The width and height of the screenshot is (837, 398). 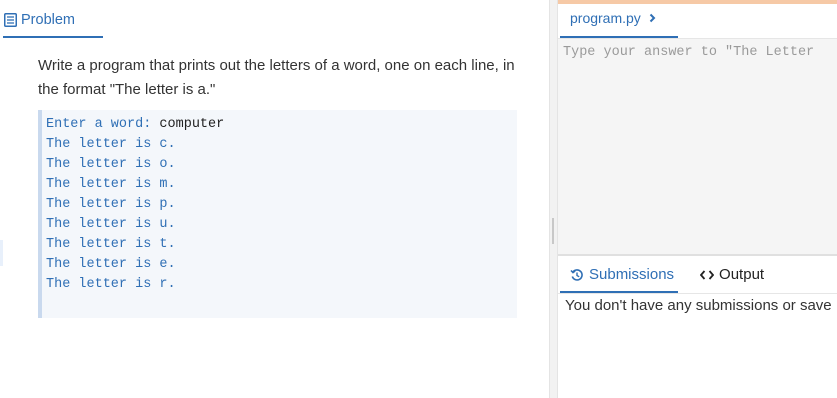 I want to click on sample-input-line: Enter a word: computer, so click(x=281, y=125).